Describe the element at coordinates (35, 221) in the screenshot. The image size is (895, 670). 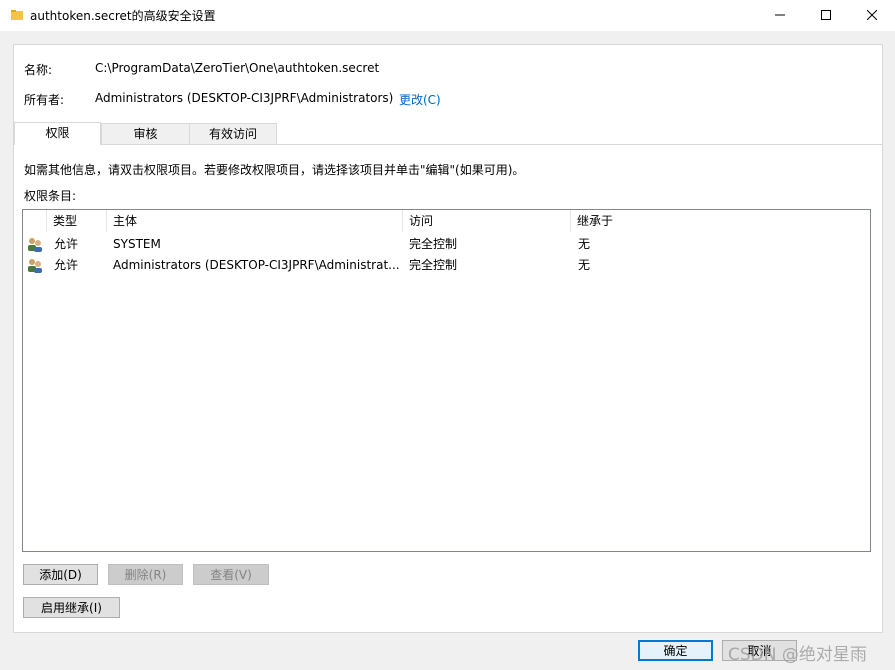
I see `header-icon-col` at that location.